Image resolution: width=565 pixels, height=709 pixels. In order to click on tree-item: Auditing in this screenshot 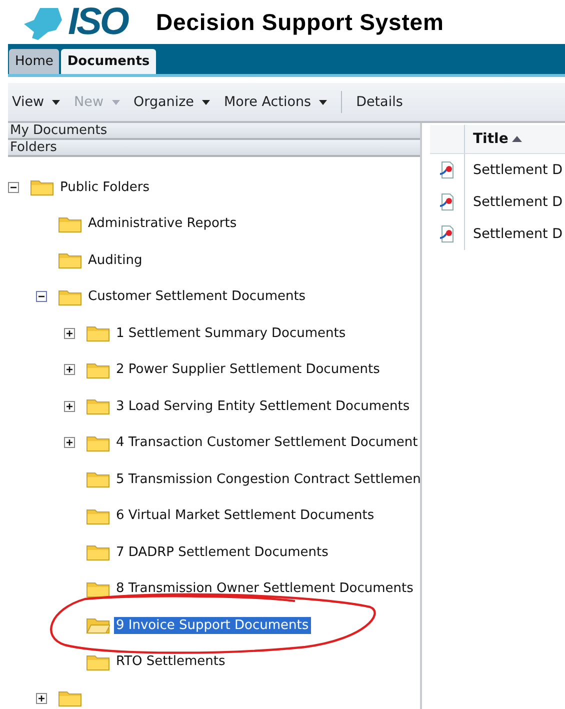, I will do `click(90, 260)`.